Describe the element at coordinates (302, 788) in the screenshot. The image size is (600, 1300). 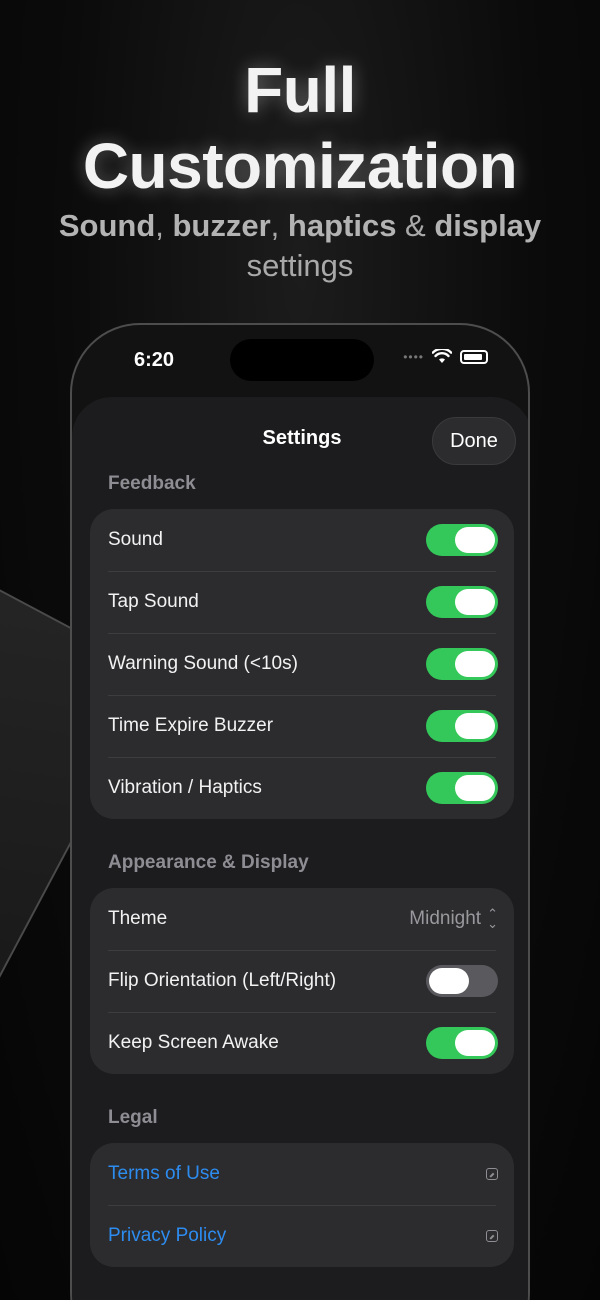
I see `row-vibration-haptics: Vibration / Haptics` at that location.